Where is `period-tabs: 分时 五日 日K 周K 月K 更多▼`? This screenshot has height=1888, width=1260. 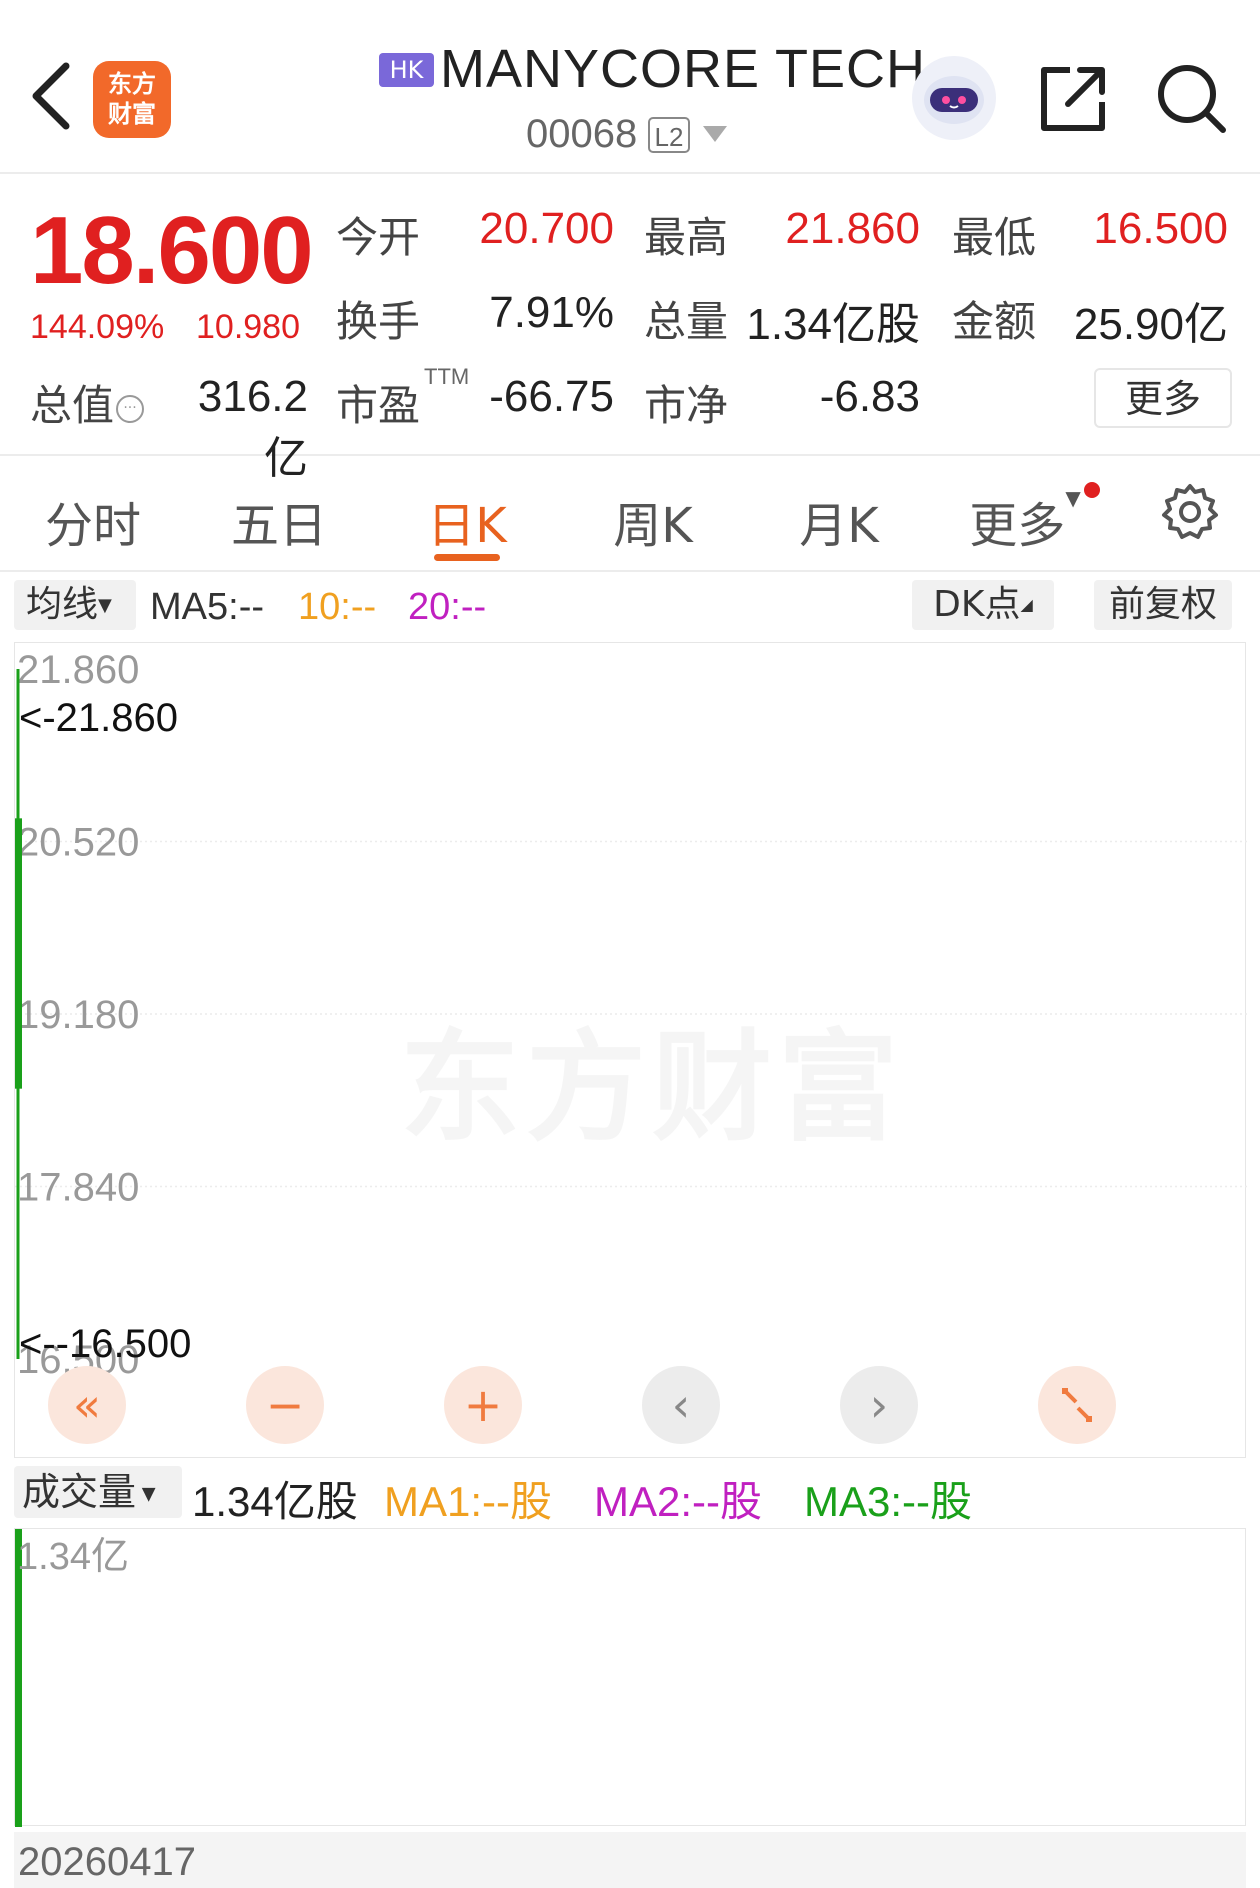
period-tabs: 分时 五日 日K 周K 月K 更多▼ is located at coordinates (630, 514).